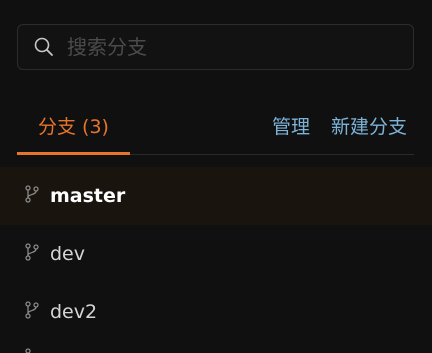 The height and width of the screenshot is (353, 432). I want to click on tab-branches: 分支 (3), so click(73, 127).